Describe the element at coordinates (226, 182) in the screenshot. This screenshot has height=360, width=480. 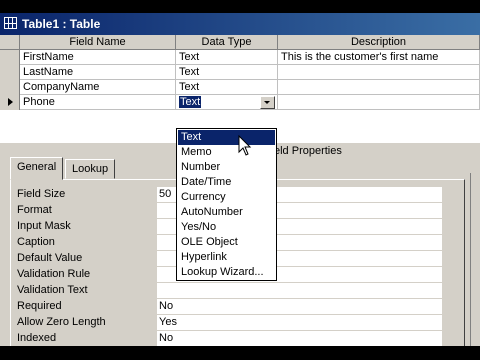
I see `dropdown-option-datetime: Date/Time` at that location.